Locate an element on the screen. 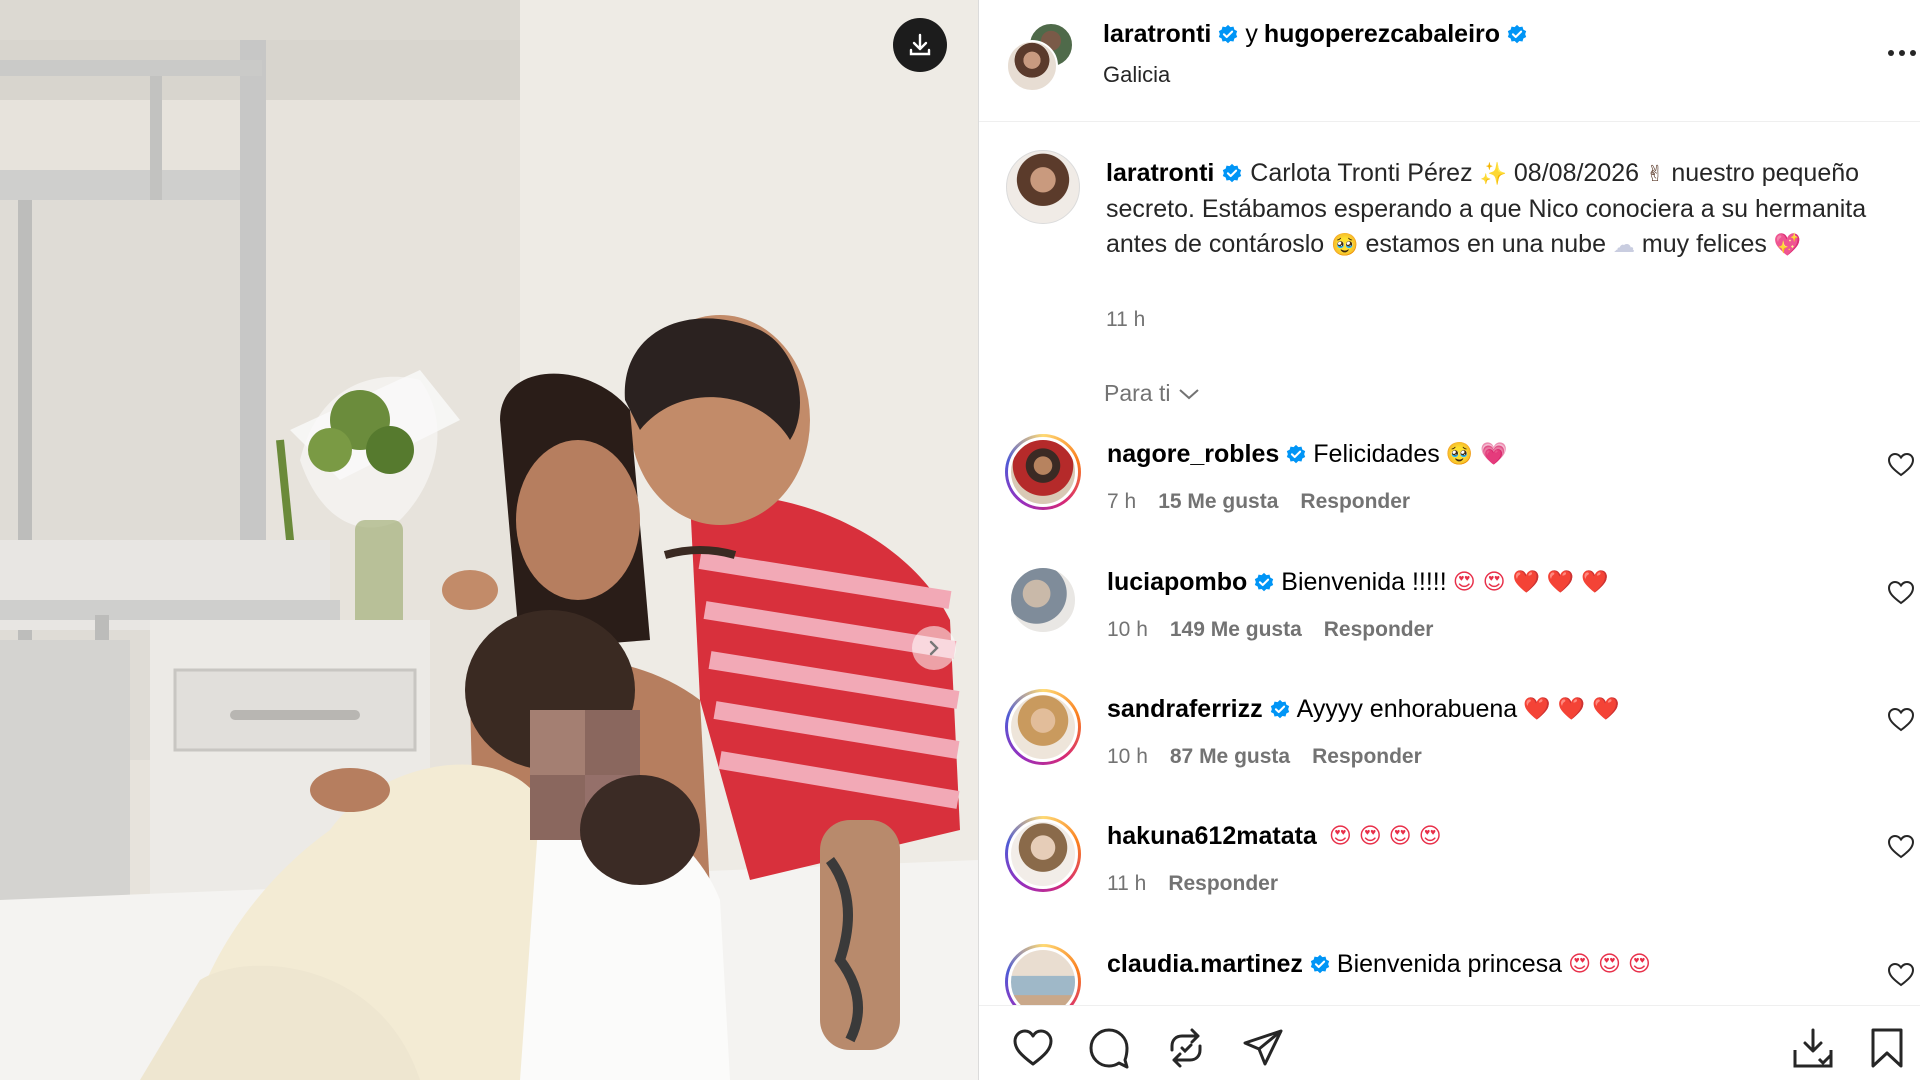 The width and height of the screenshot is (1920, 1080). more-icon is located at coordinates (1902, 53).